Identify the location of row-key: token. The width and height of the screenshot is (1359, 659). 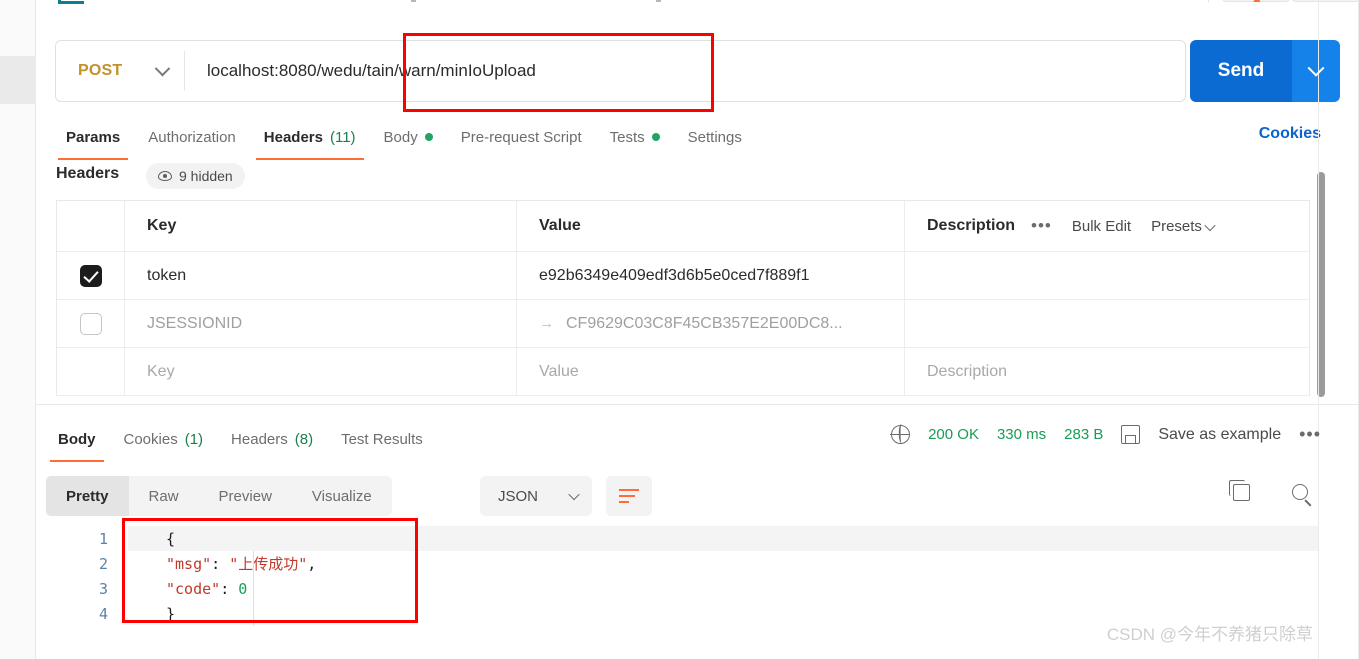
(321, 275).